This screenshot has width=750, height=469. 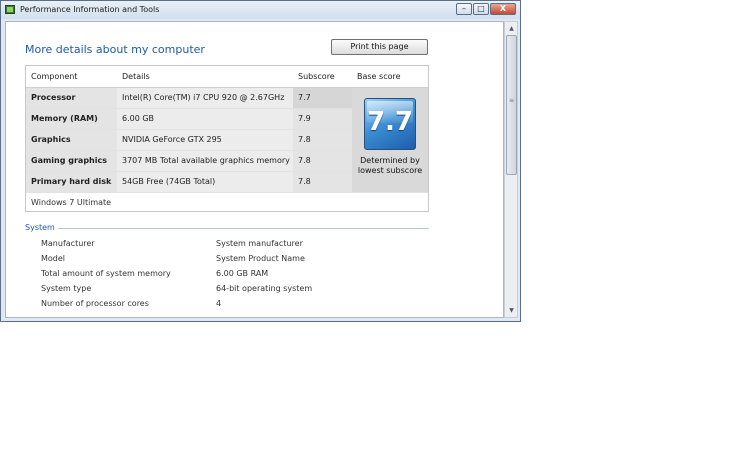 I want to click on system-label: Model, so click(x=53, y=258).